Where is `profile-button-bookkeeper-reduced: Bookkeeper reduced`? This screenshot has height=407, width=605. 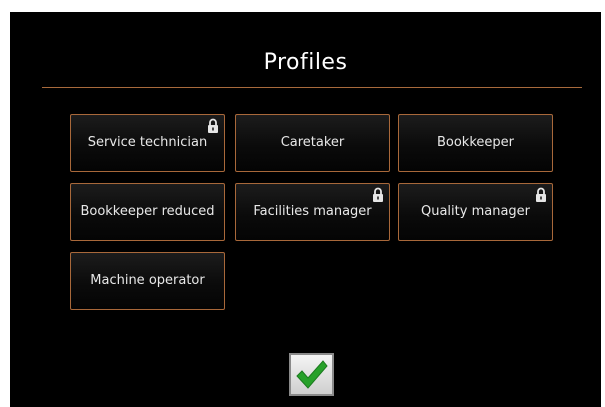 profile-button-bookkeeper-reduced: Bookkeeper reduced is located at coordinates (147, 212).